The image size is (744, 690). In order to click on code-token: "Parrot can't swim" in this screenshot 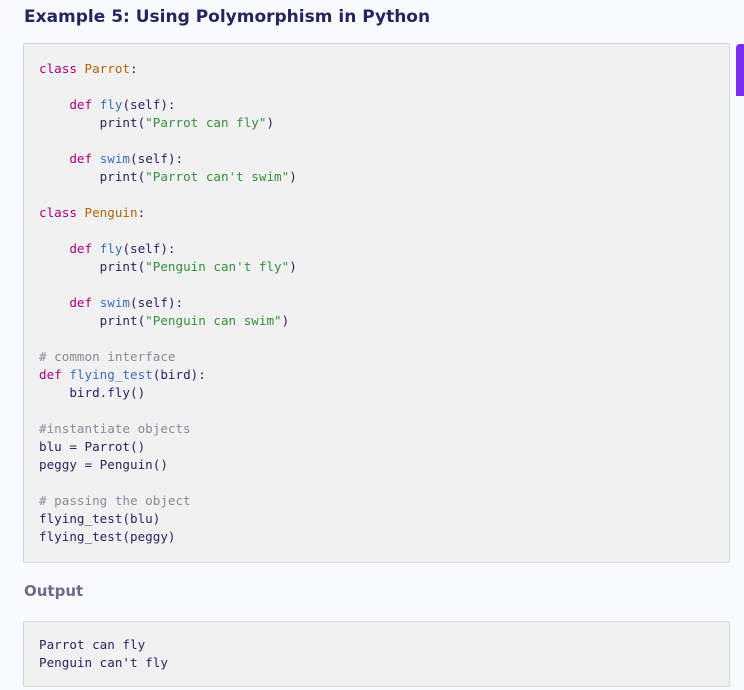, I will do `click(217, 176)`.